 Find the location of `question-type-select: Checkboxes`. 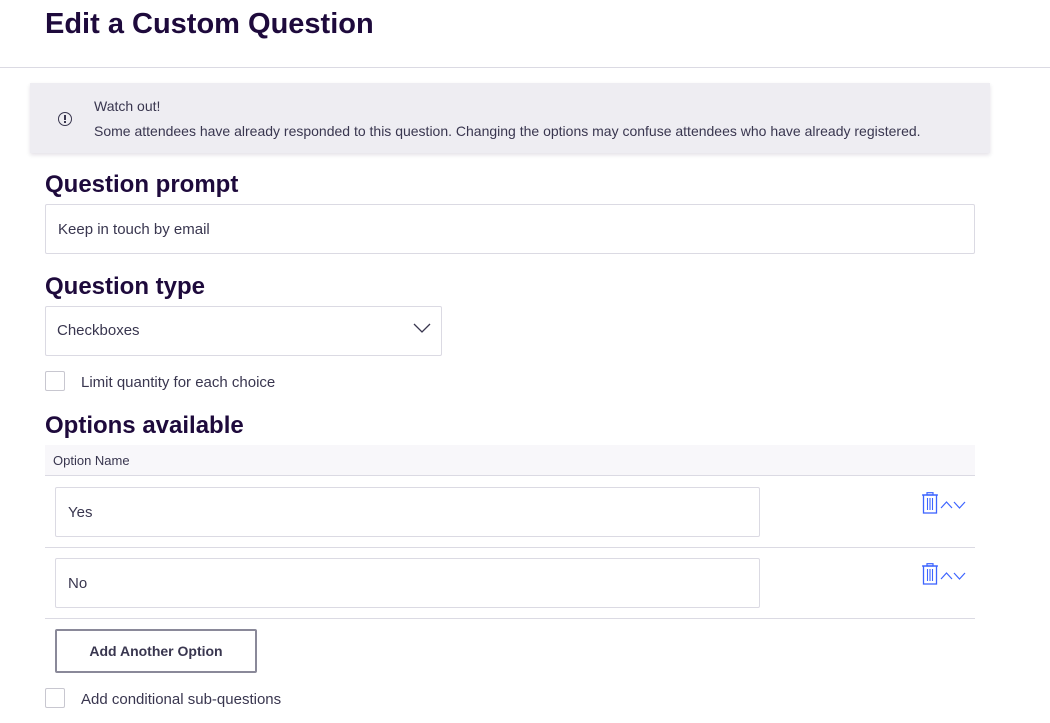

question-type-select: Checkboxes is located at coordinates (243, 331).